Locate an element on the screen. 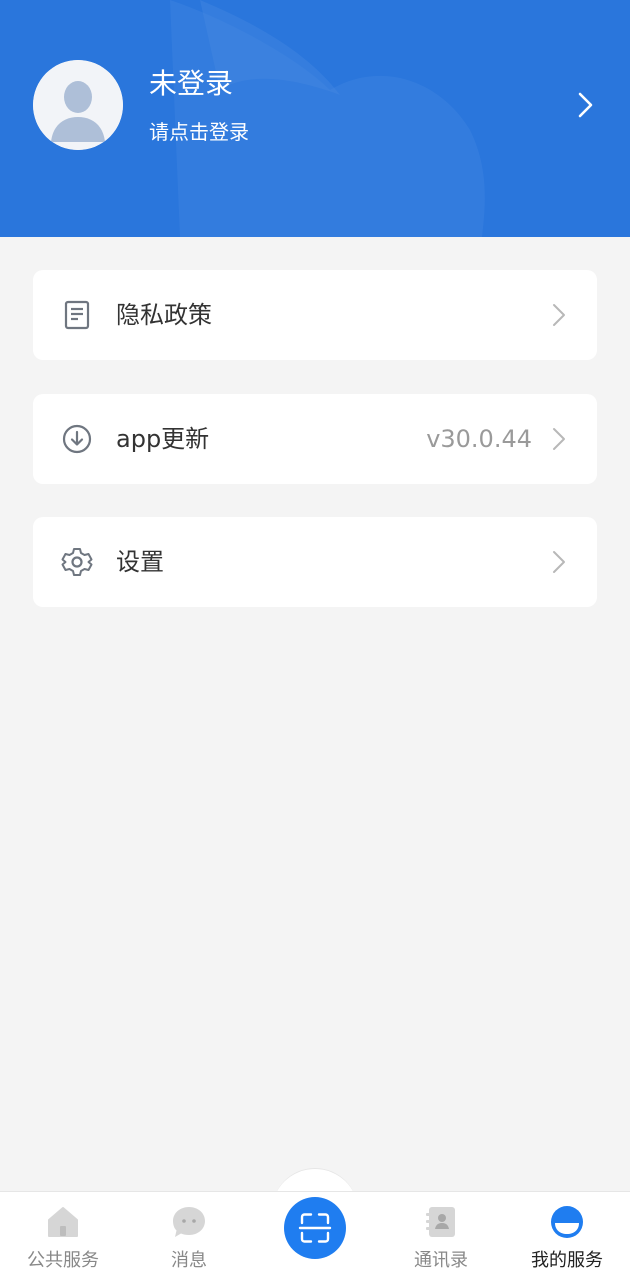 Image resolution: width=630 pixels, height=1281 pixels. home-icon is located at coordinates (63, 1222).